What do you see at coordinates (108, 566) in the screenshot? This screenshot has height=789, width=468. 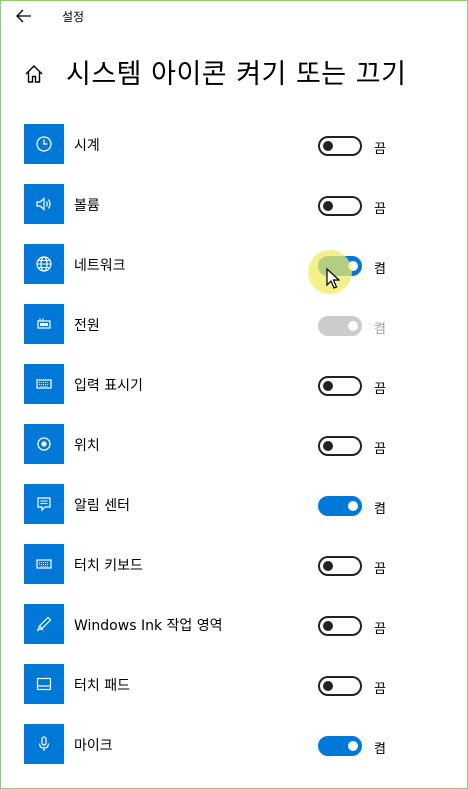 I see `item-label: 터치 키보드` at bounding box center [108, 566].